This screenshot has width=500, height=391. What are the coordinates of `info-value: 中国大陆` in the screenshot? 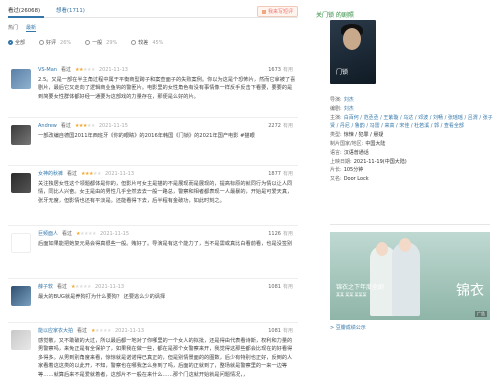 It's located at (375, 143).